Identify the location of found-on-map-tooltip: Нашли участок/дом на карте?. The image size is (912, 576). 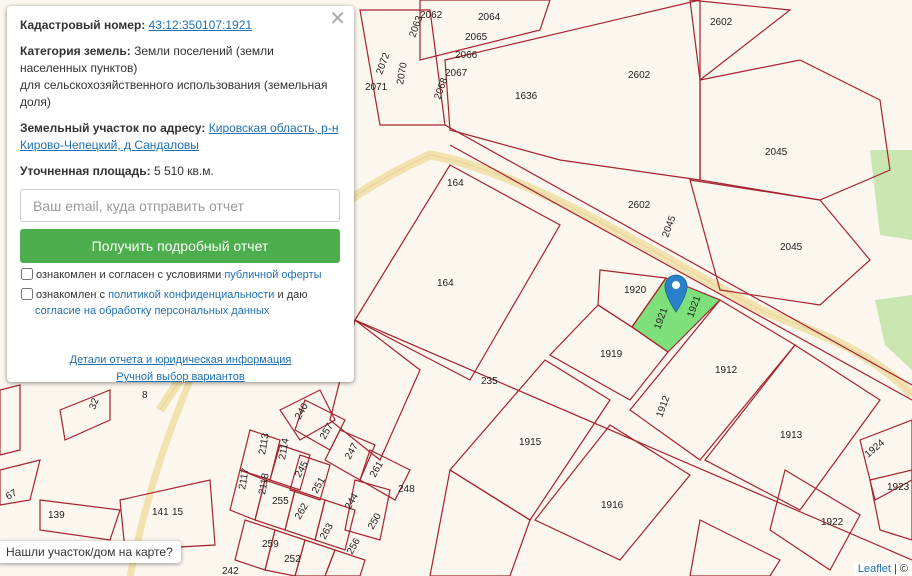
(90, 552).